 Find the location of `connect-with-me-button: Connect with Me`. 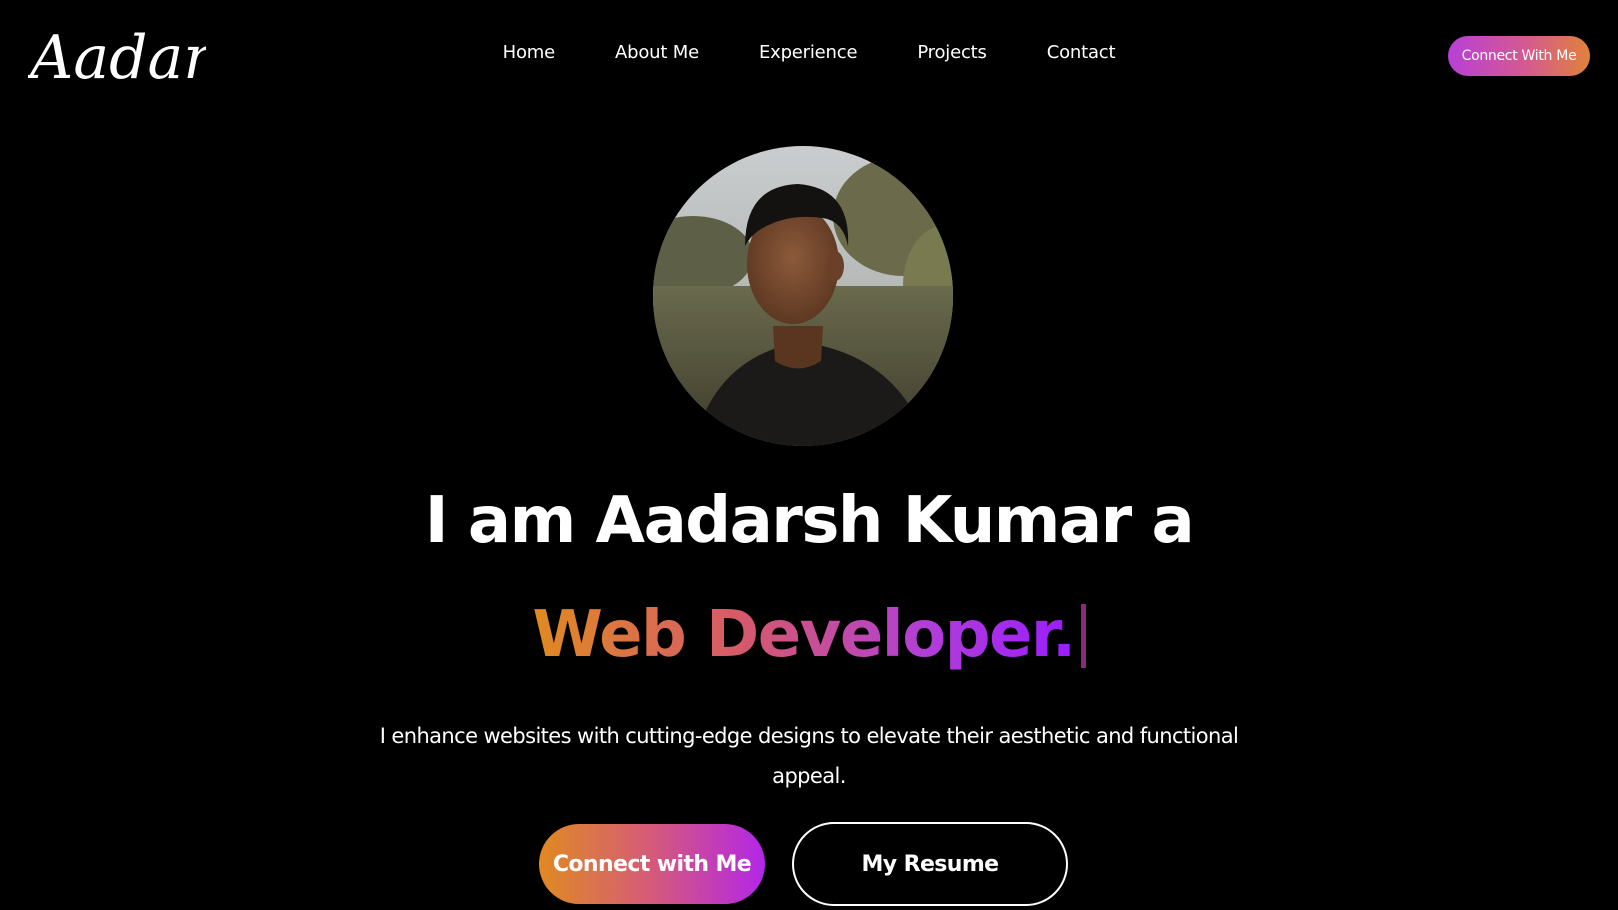

connect-with-me-button: Connect with Me is located at coordinates (652, 864).